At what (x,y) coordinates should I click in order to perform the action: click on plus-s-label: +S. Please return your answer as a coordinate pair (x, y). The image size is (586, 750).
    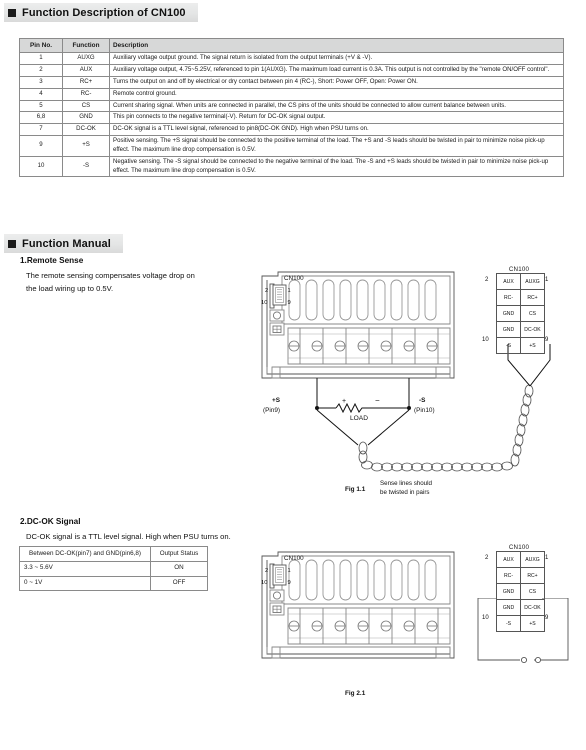
    Looking at the image, I should click on (276, 400).